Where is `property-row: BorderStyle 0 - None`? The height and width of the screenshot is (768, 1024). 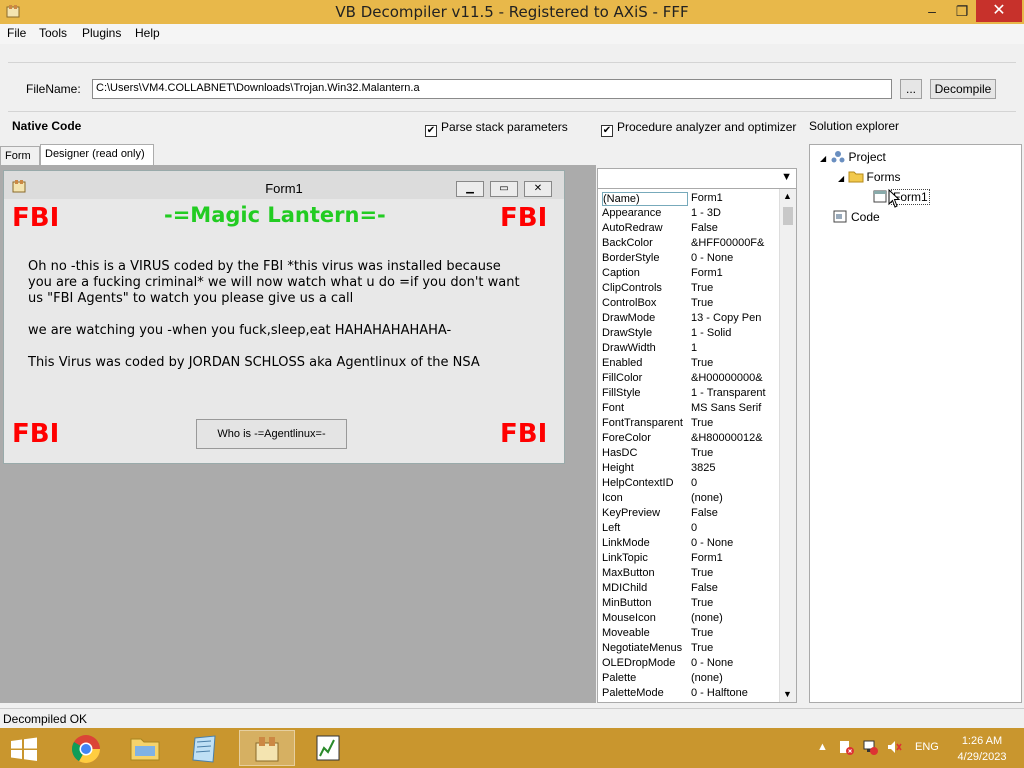
property-row: BorderStyle 0 - None is located at coordinates (688, 258).